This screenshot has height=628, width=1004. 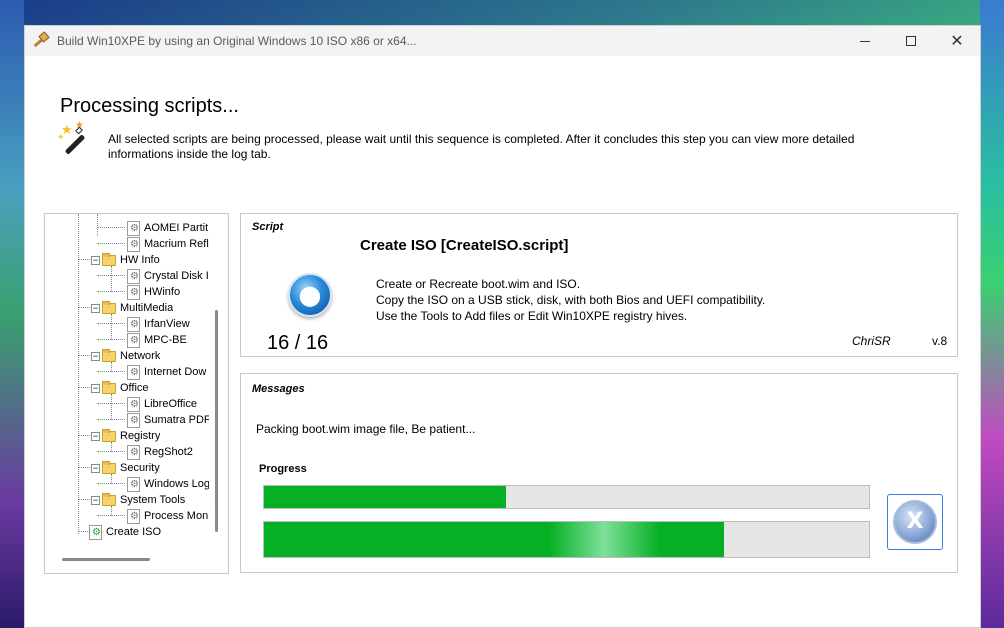 What do you see at coordinates (494, 539) in the screenshot?
I see `total-progress-fill` at bounding box center [494, 539].